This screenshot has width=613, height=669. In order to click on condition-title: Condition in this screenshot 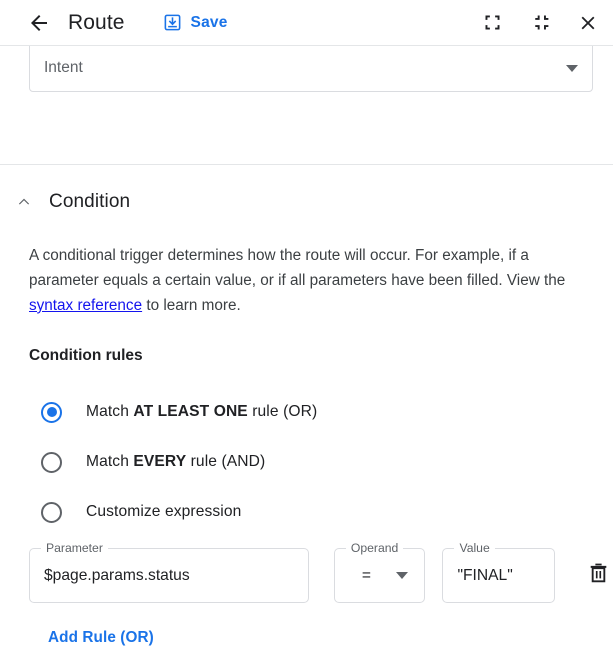, I will do `click(90, 201)`.